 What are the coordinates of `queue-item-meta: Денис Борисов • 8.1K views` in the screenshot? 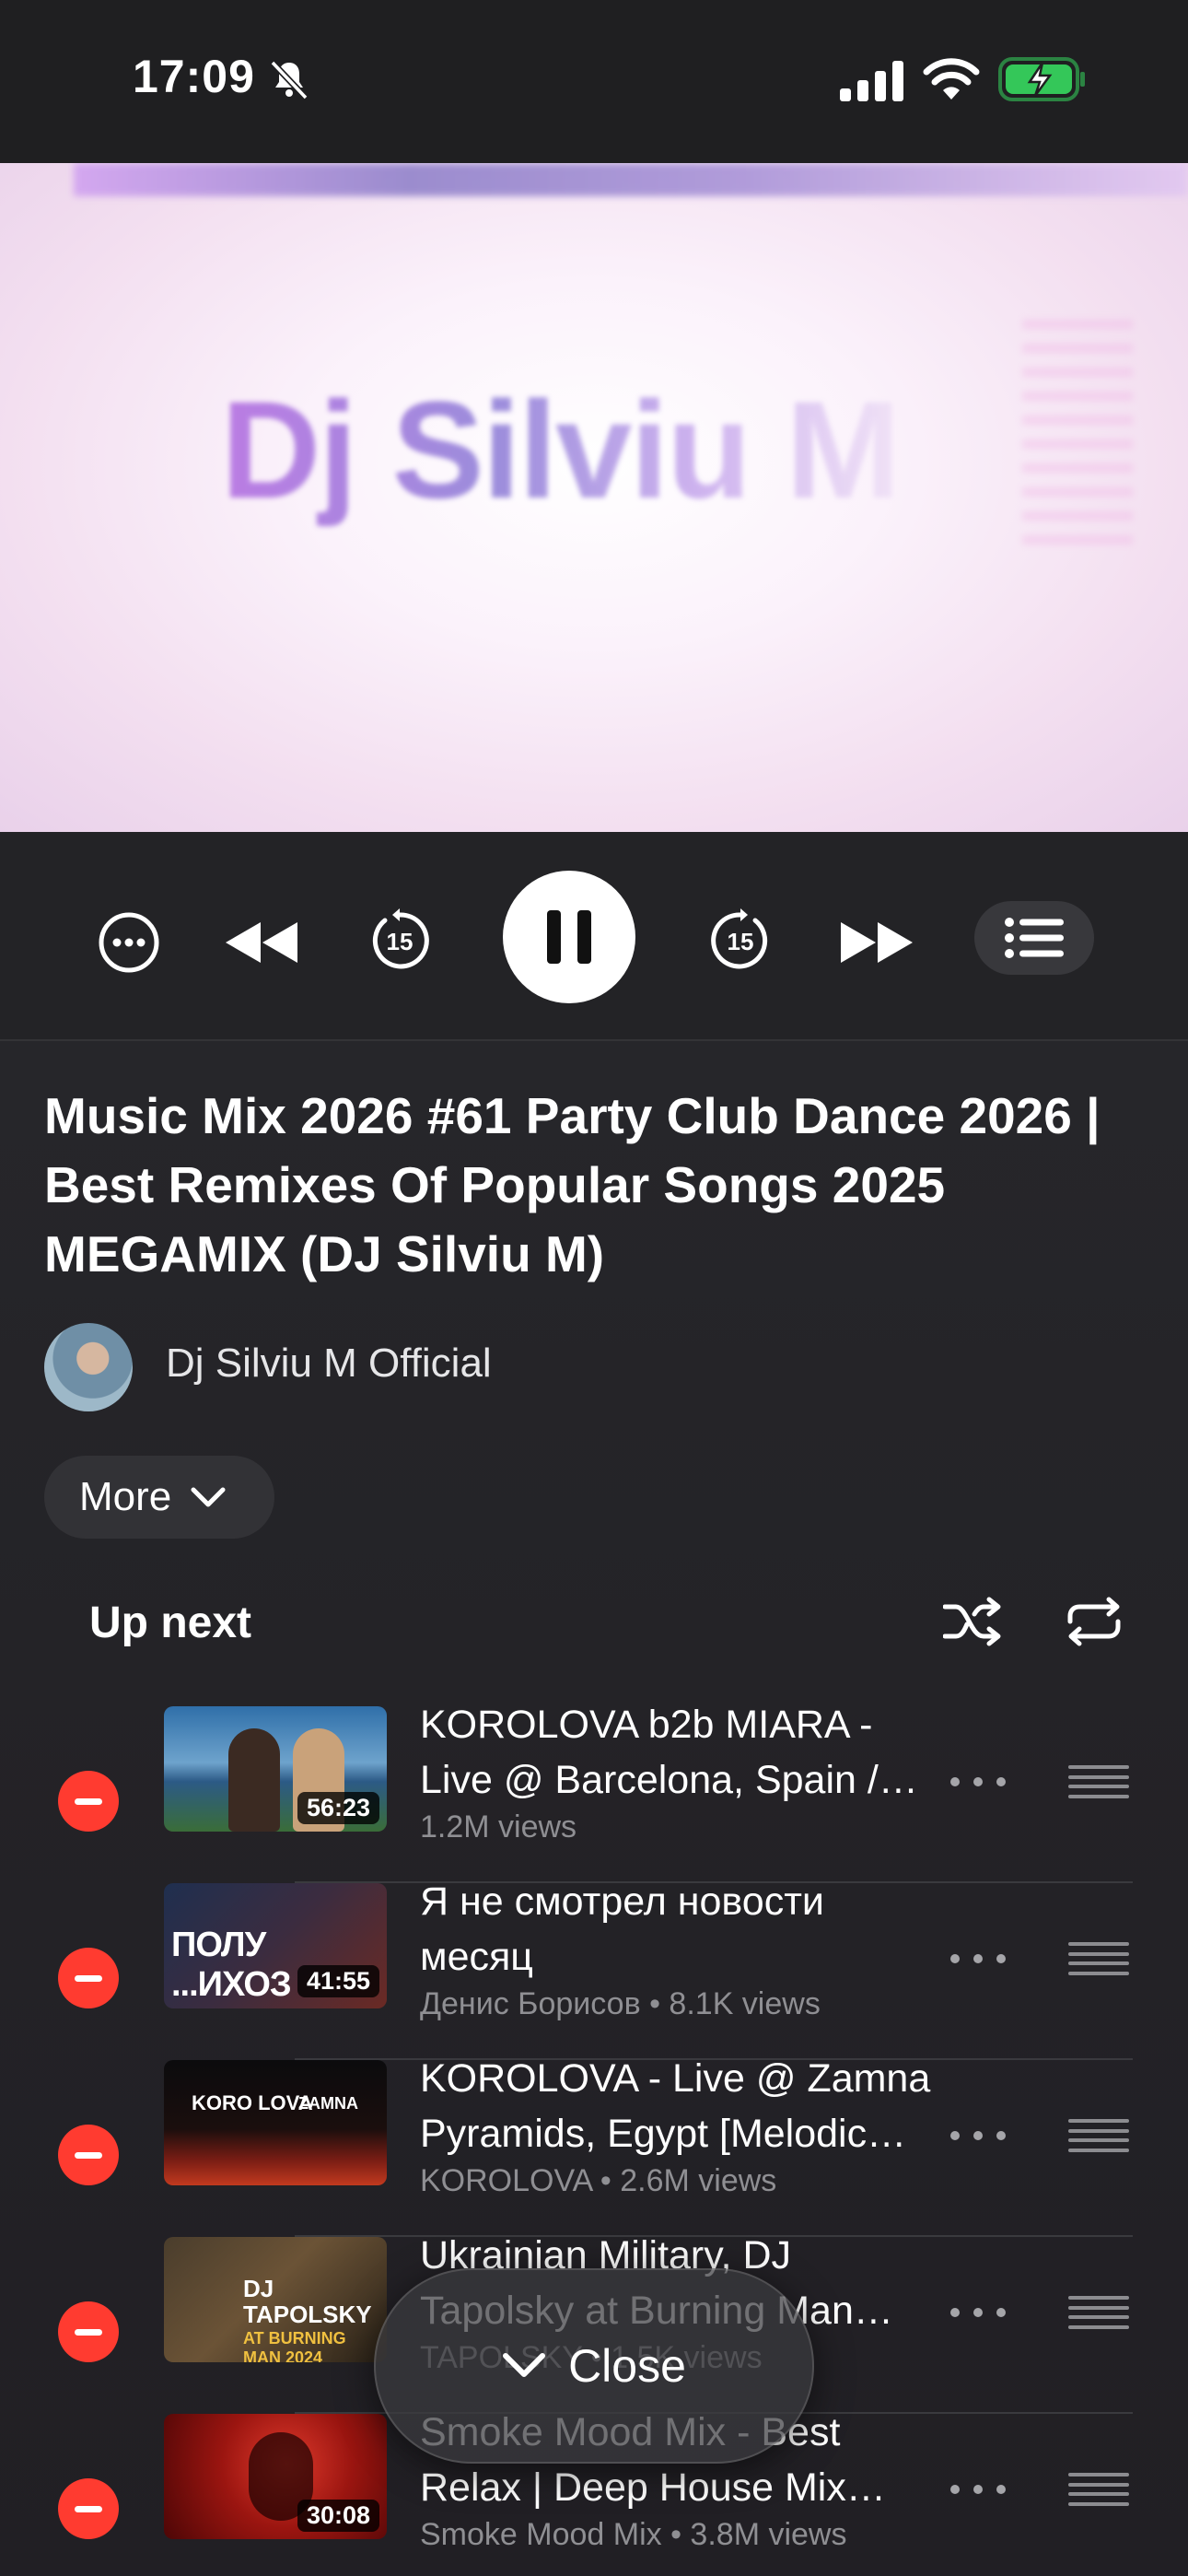 It's located at (620, 2003).